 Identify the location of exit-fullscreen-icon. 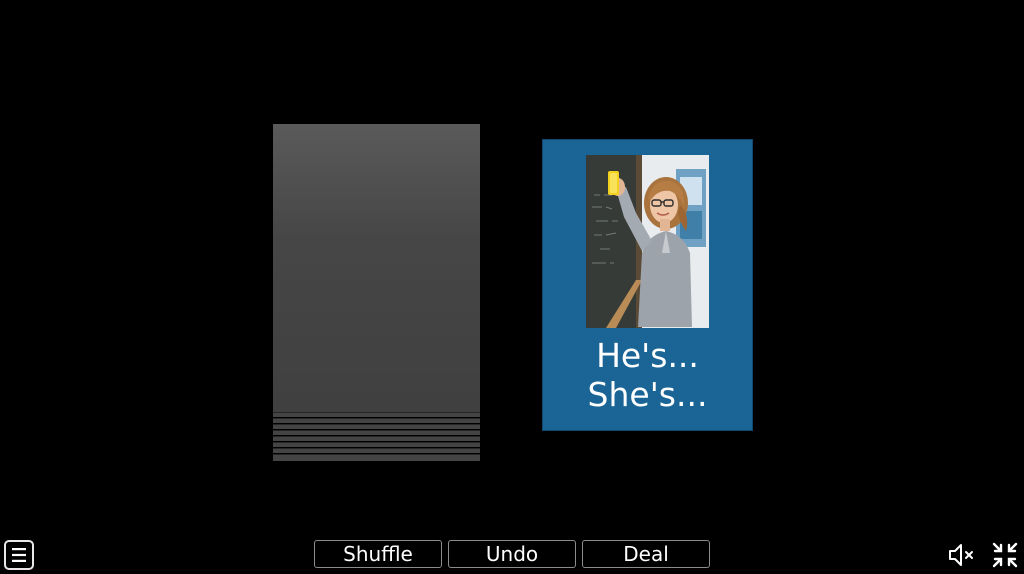
(1005, 555).